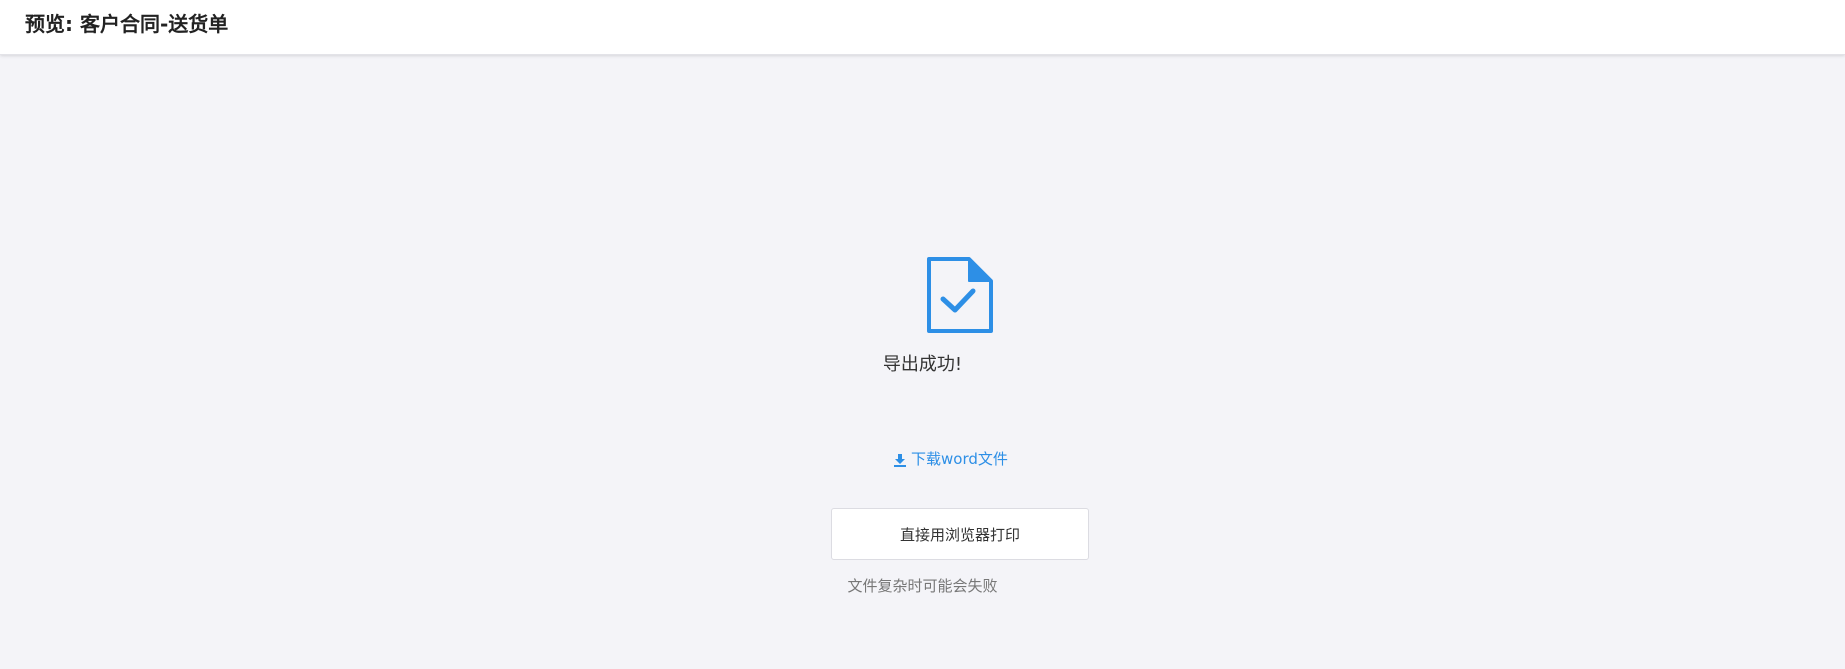  I want to click on download-word-link: 下载word文件, so click(950, 459).